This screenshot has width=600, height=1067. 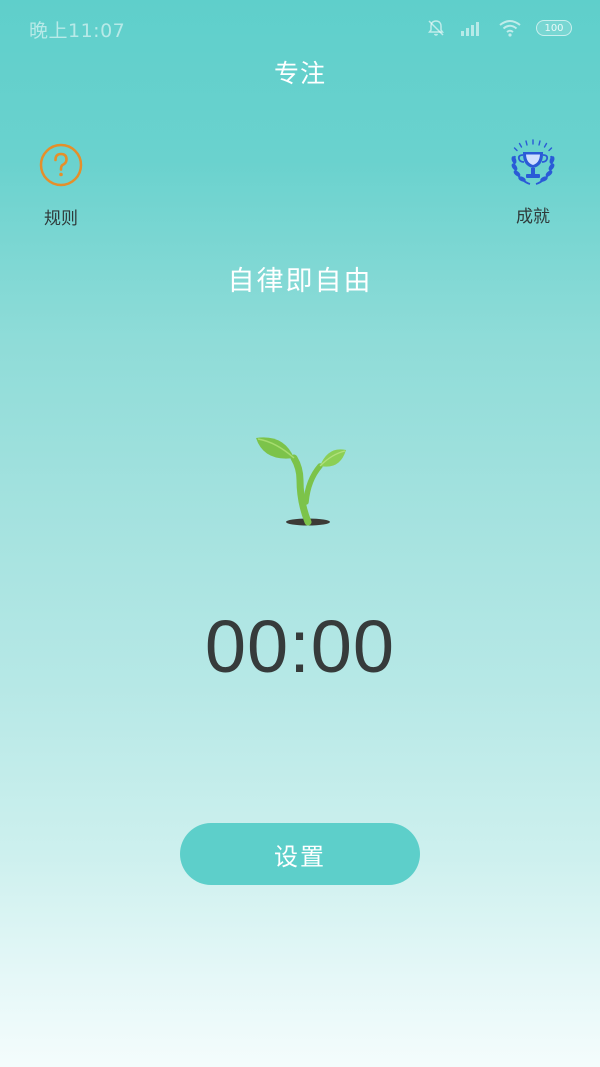 I want to click on status-icons: 100, so click(x=499, y=28).